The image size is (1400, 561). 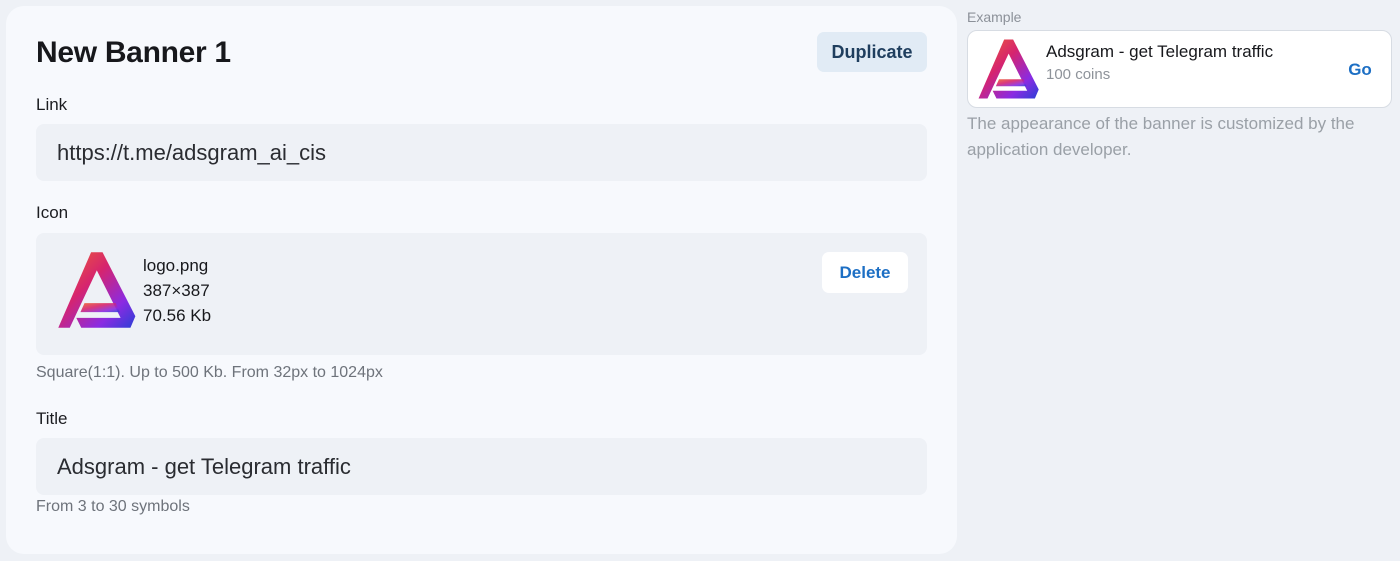 What do you see at coordinates (1078, 74) in the screenshot?
I see `preview-reward: 100 coins` at bounding box center [1078, 74].